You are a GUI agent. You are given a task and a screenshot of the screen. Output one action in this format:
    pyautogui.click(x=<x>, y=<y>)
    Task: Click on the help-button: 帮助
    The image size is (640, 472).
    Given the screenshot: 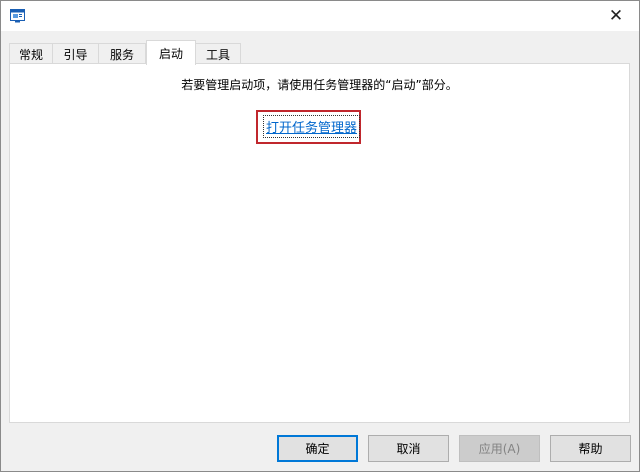 What is the action you would take?
    pyautogui.click(x=590, y=448)
    